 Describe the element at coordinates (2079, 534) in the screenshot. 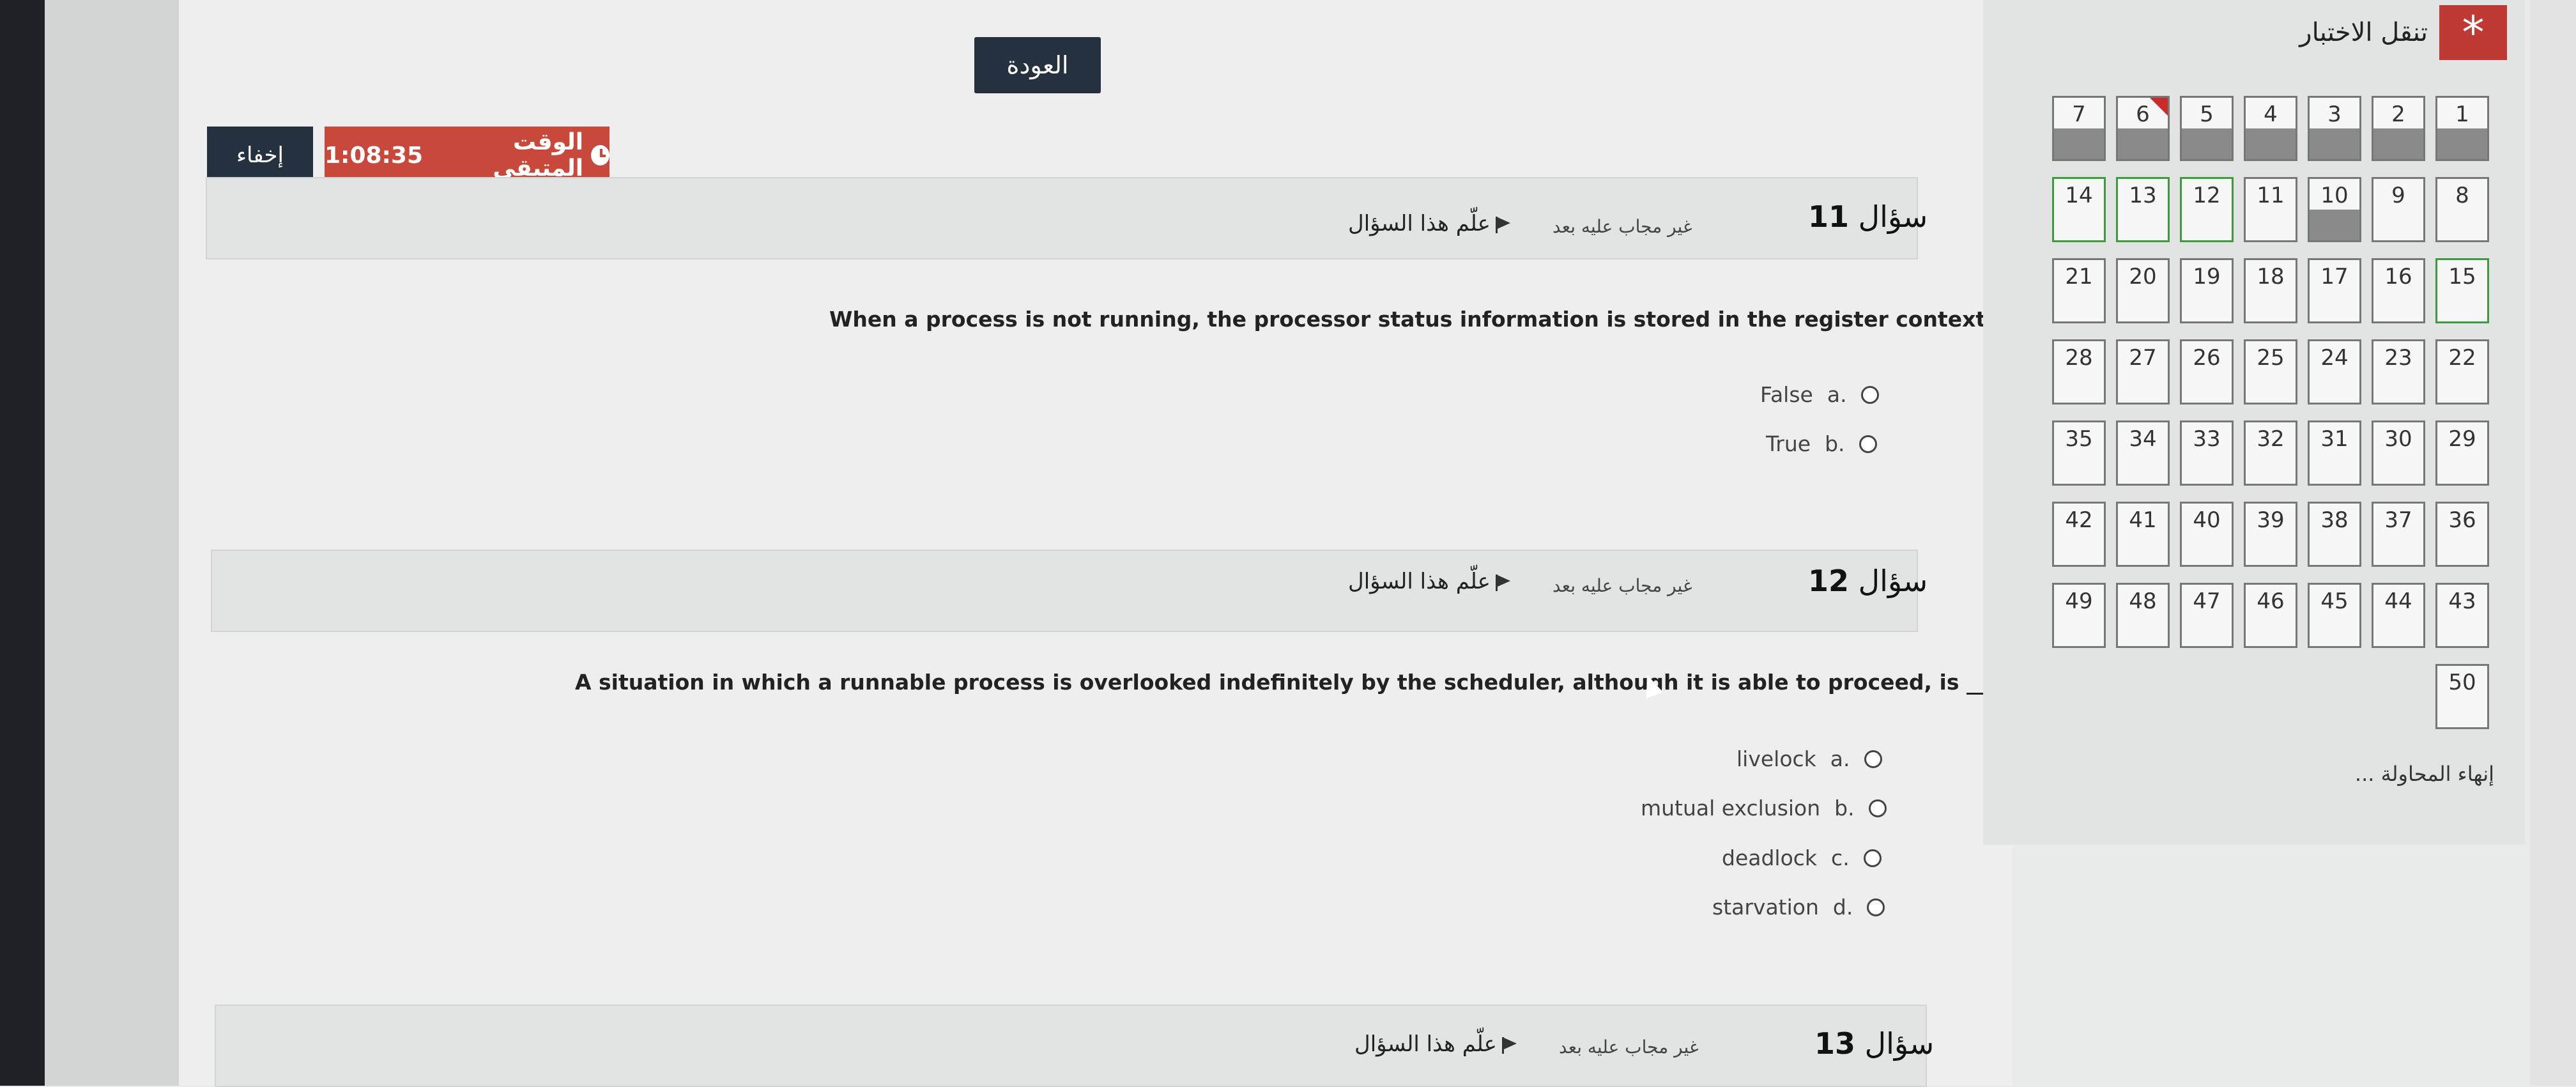

I see `question-nav-button: 42` at that location.